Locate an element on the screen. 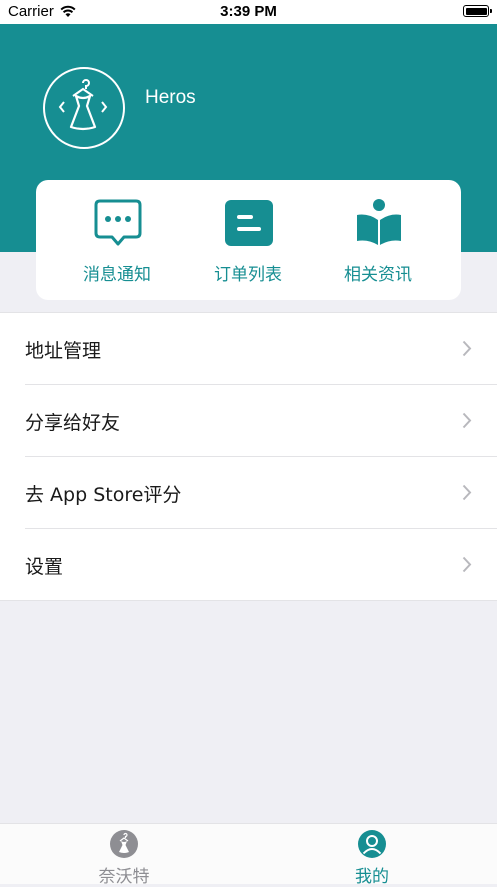  menu-item-address: 地址管理 is located at coordinates (261, 349).